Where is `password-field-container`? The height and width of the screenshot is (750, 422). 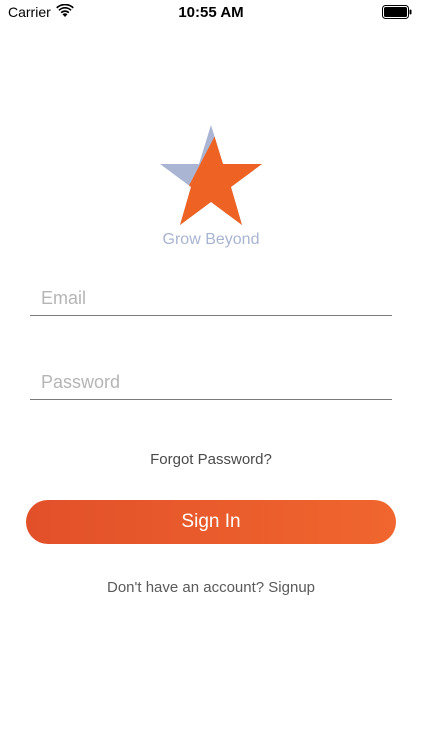
password-field-container is located at coordinates (211, 377).